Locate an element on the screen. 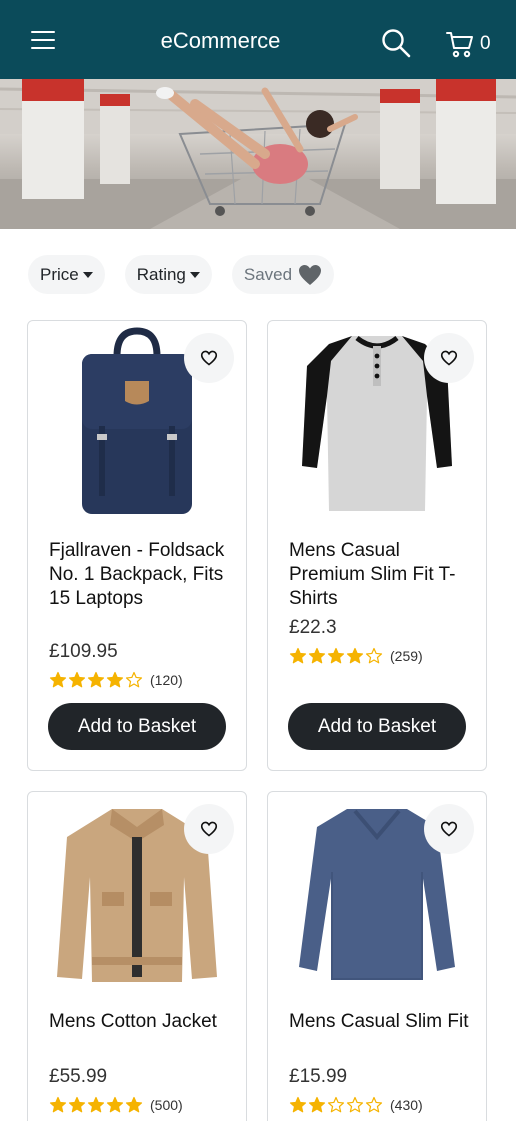 The height and width of the screenshot is (1121, 516). product-title: Mens Casual Premium Slim Fit T-Shirts is located at coordinates (379, 575).